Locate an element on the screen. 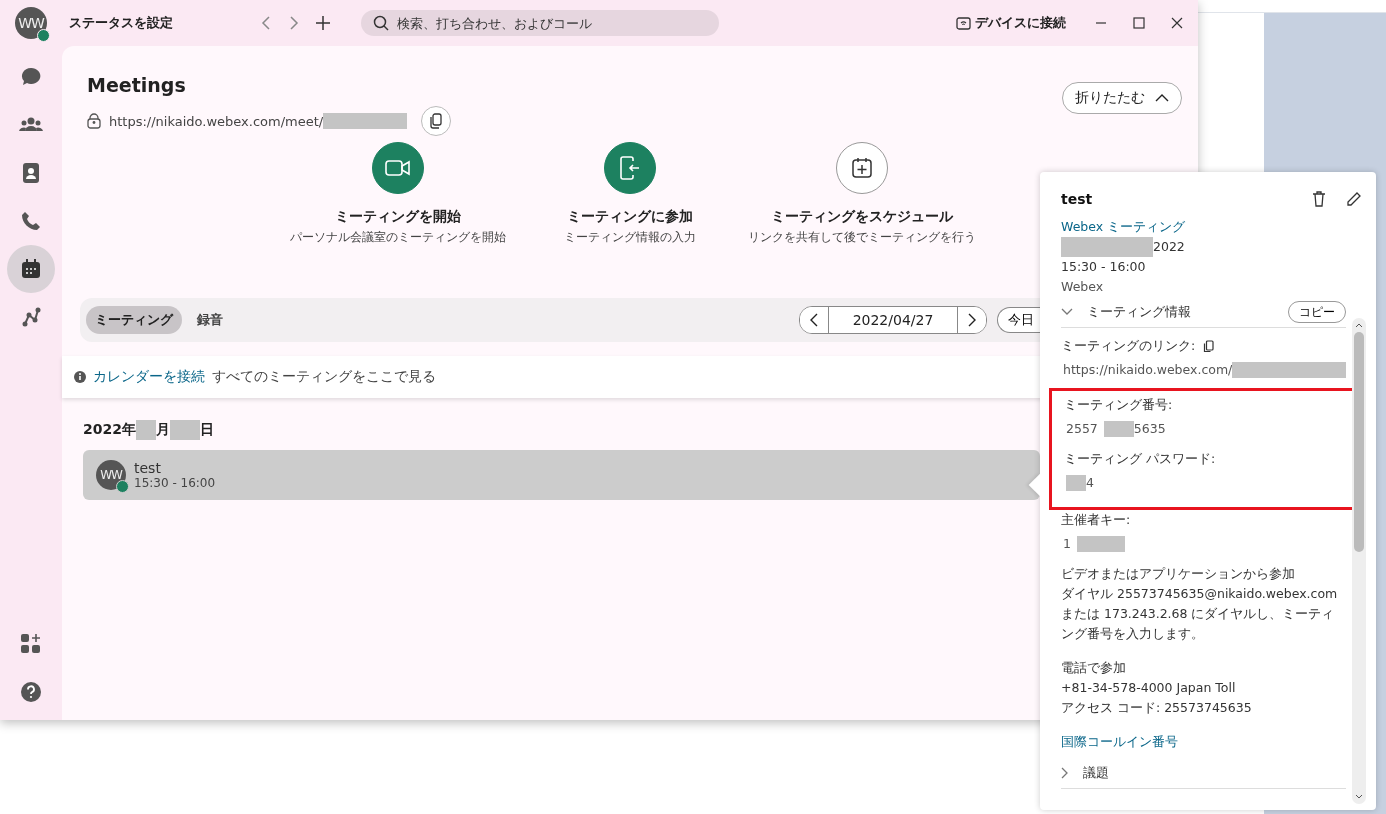  field-value: 4 is located at coordinates (1090, 483).